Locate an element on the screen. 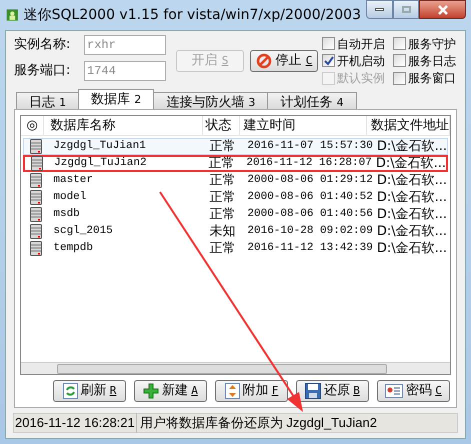 Image resolution: width=471 pixels, height=444 pixels. option-checkbox: 服务窗口 is located at coordinates (426, 78).